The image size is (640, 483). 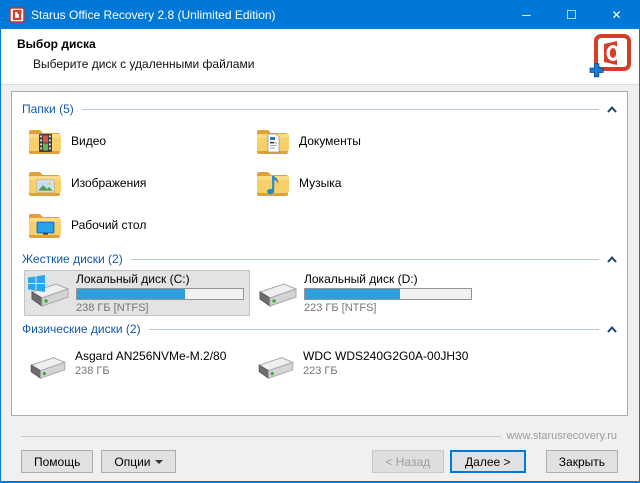 I want to click on disk-size: 238 ГБ [NTFS], so click(x=112, y=308).